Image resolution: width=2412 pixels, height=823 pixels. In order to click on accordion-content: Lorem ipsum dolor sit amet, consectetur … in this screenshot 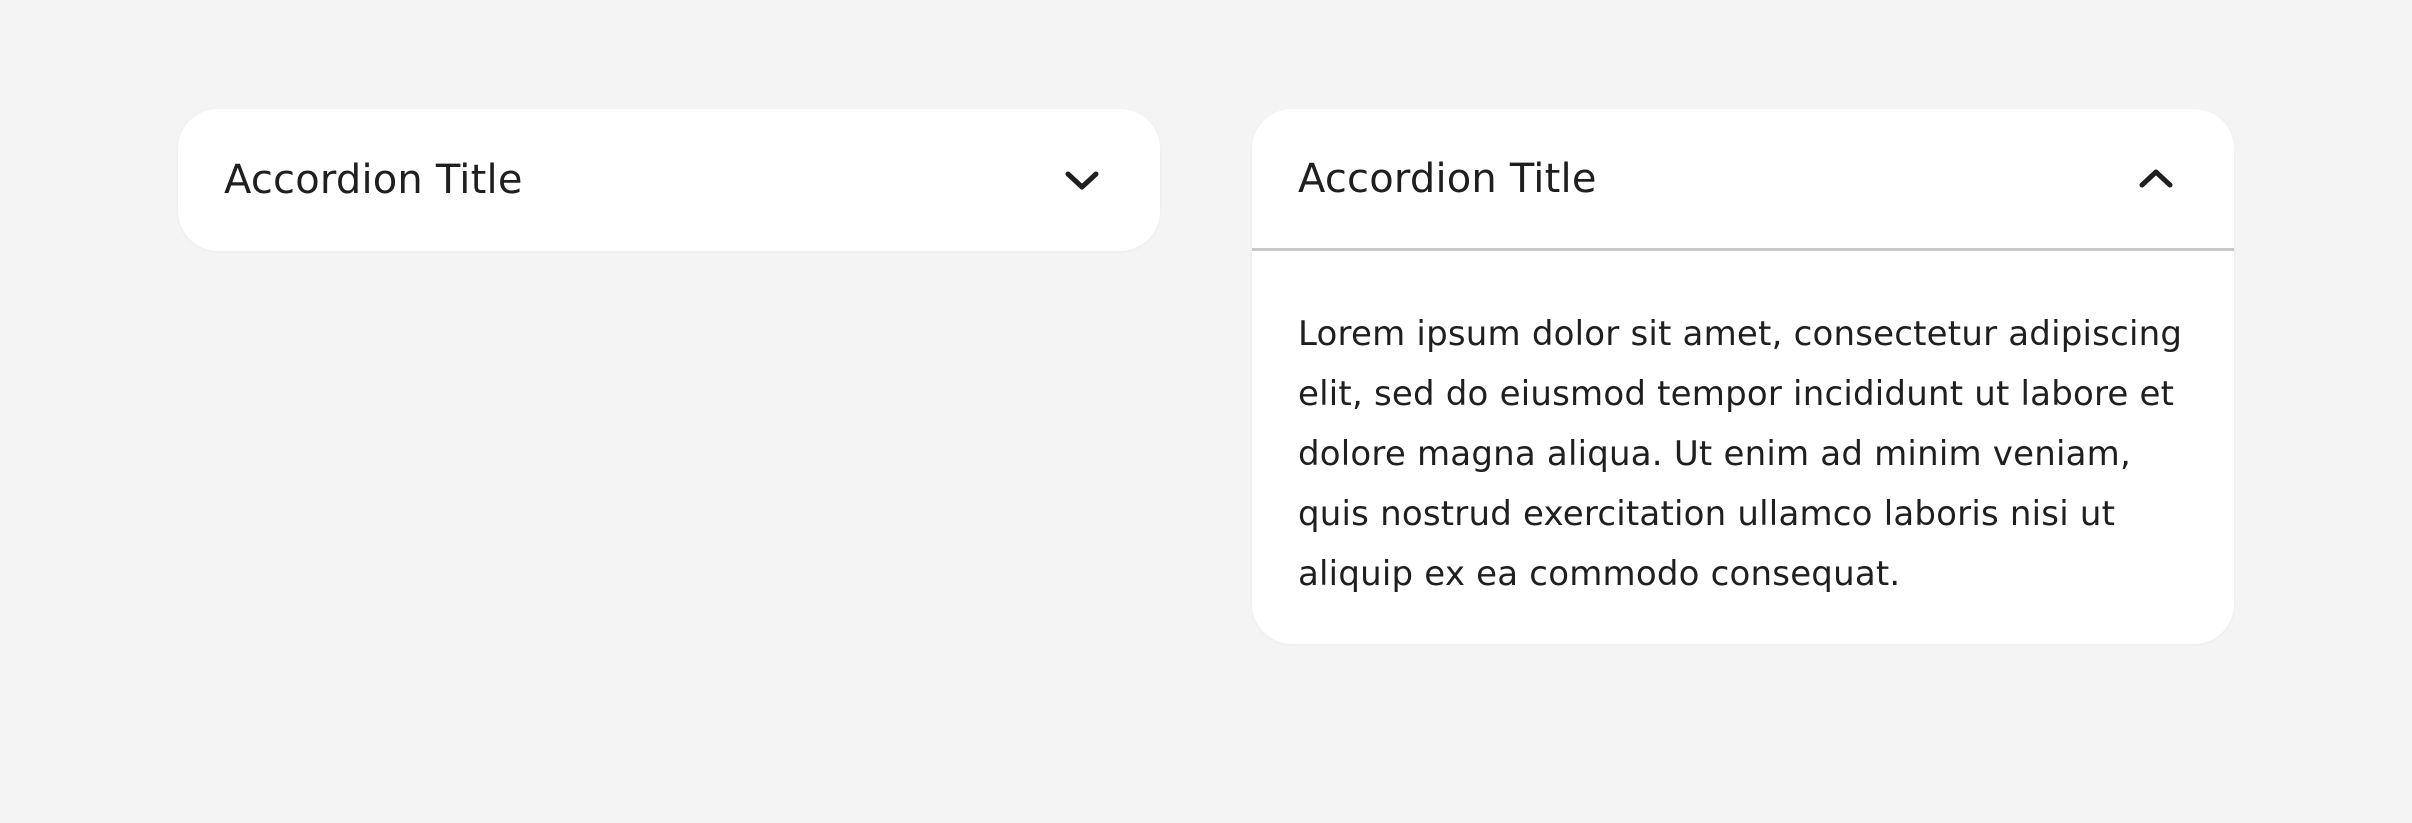, I will do `click(1740, 454)`.